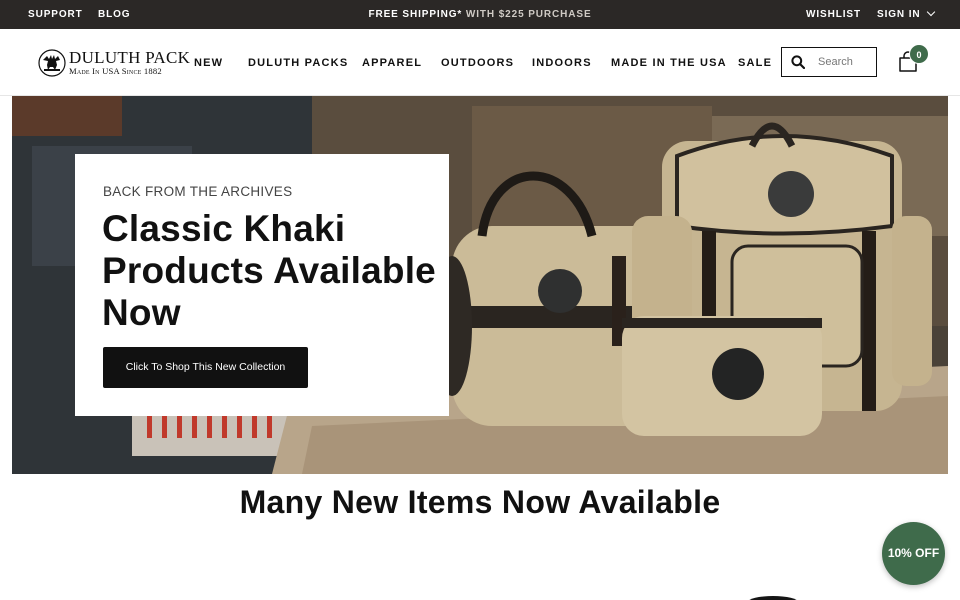  I want to click on moose-logo-icon, so click(52, 63).